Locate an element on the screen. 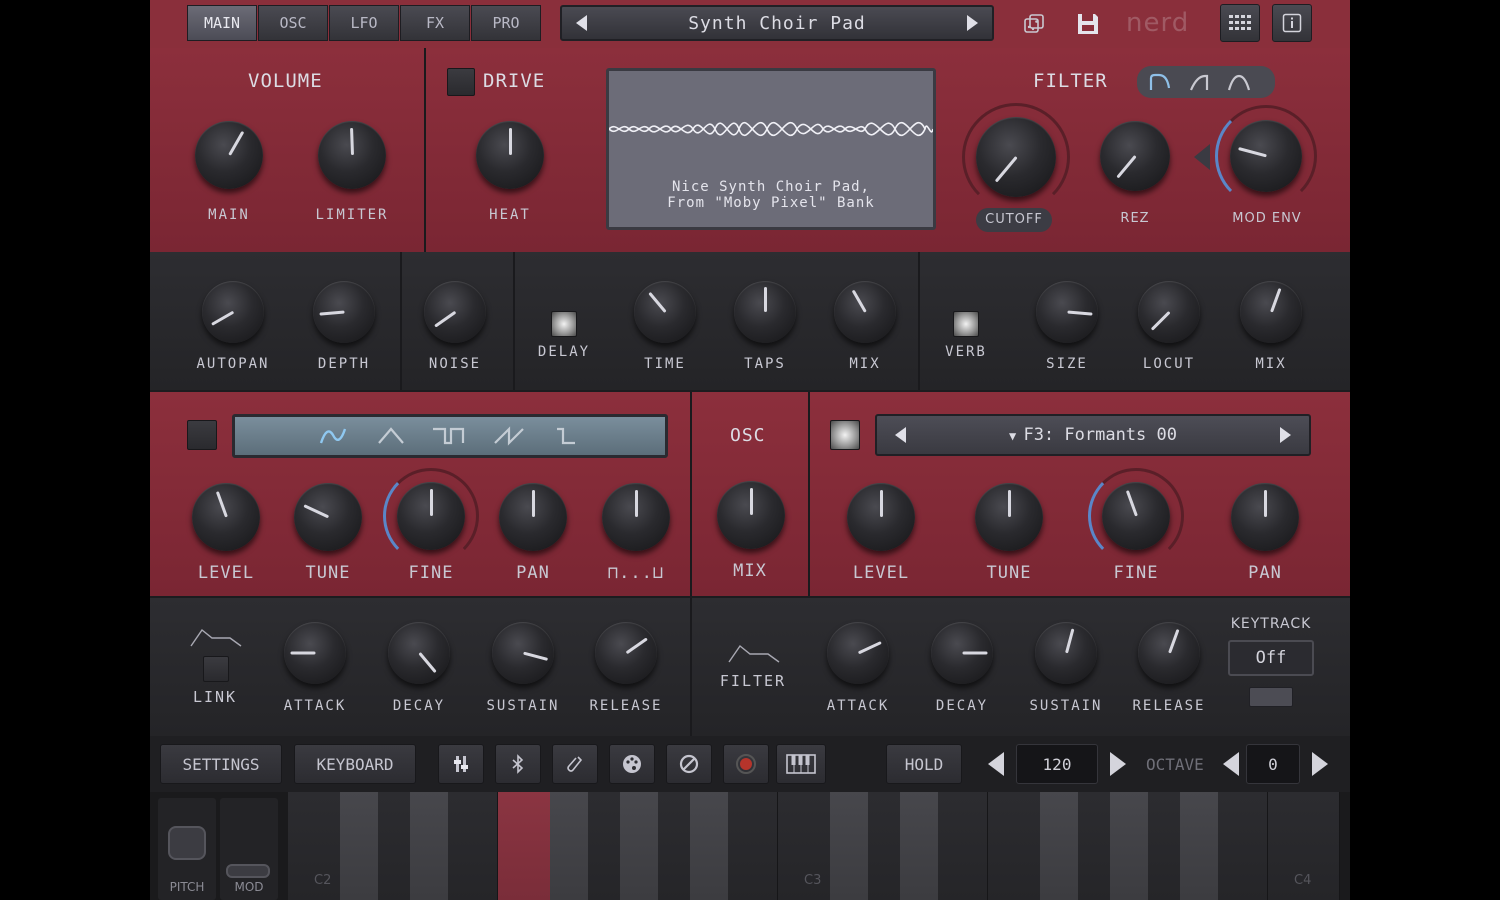 This screenshot has height=900, width=1500. delay-taps-knob is located at coordinates (765, 312).